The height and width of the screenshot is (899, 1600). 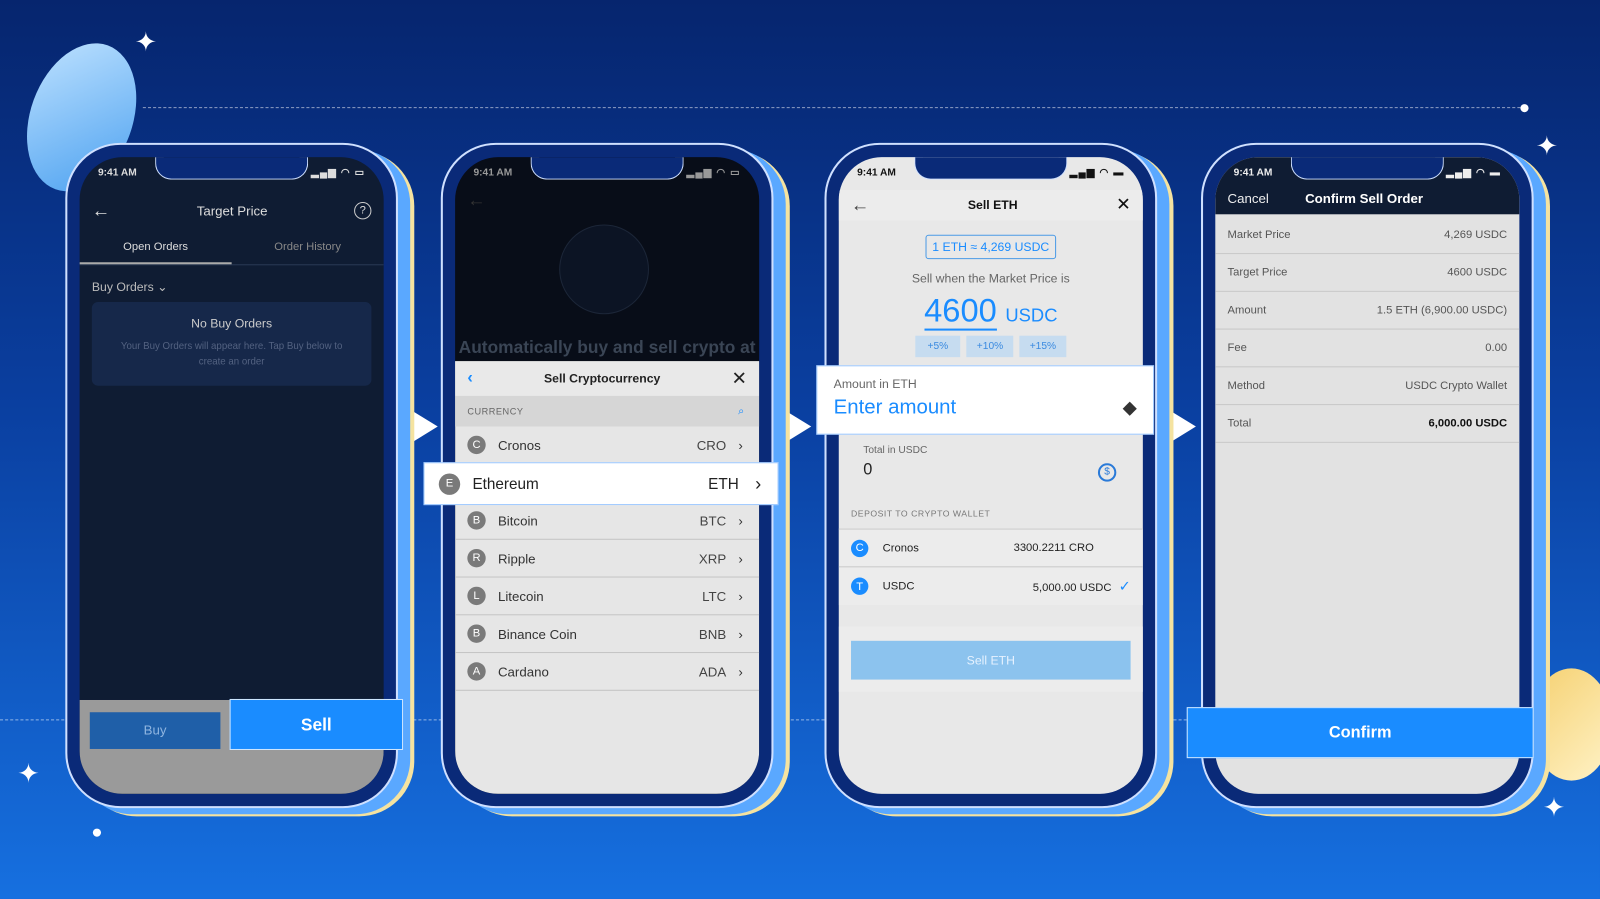 I want to click on tab-order-history: Order History, so click(x=308, y=251).